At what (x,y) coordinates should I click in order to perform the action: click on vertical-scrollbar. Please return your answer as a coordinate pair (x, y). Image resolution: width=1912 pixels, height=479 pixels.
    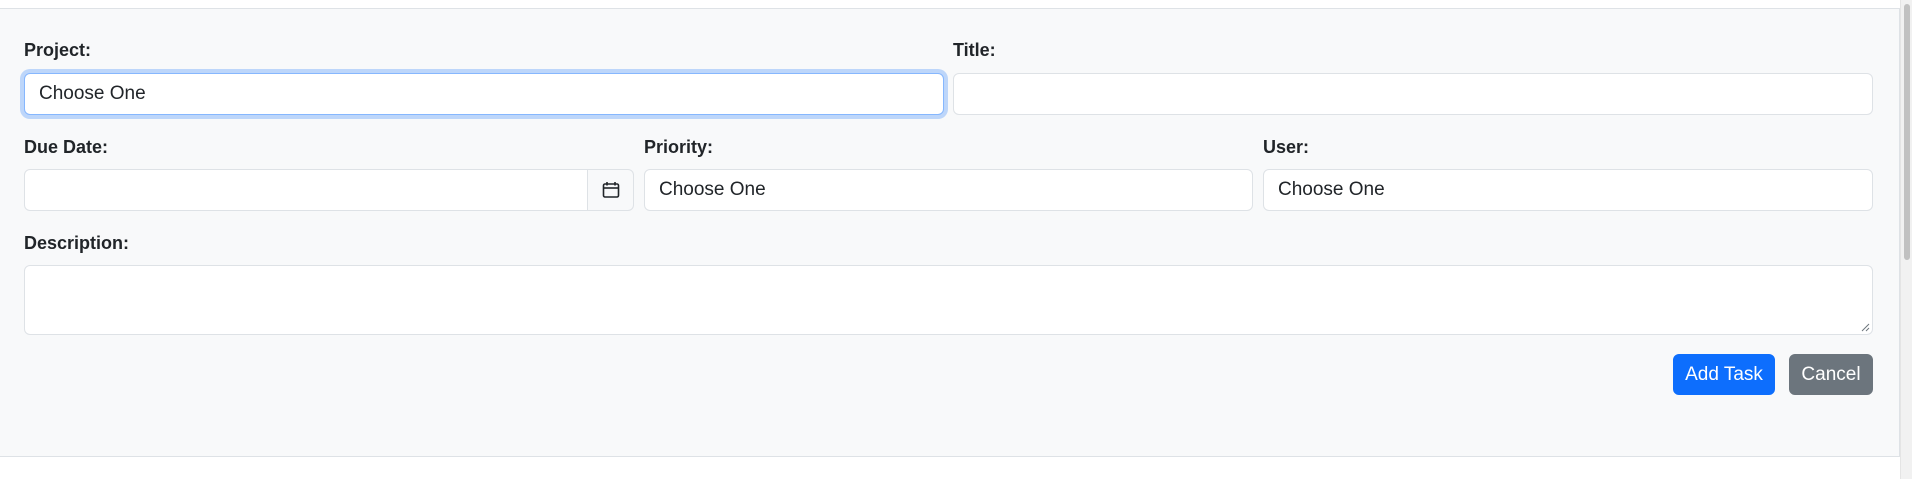
    Looking at the image, I should click on (1906, 239).